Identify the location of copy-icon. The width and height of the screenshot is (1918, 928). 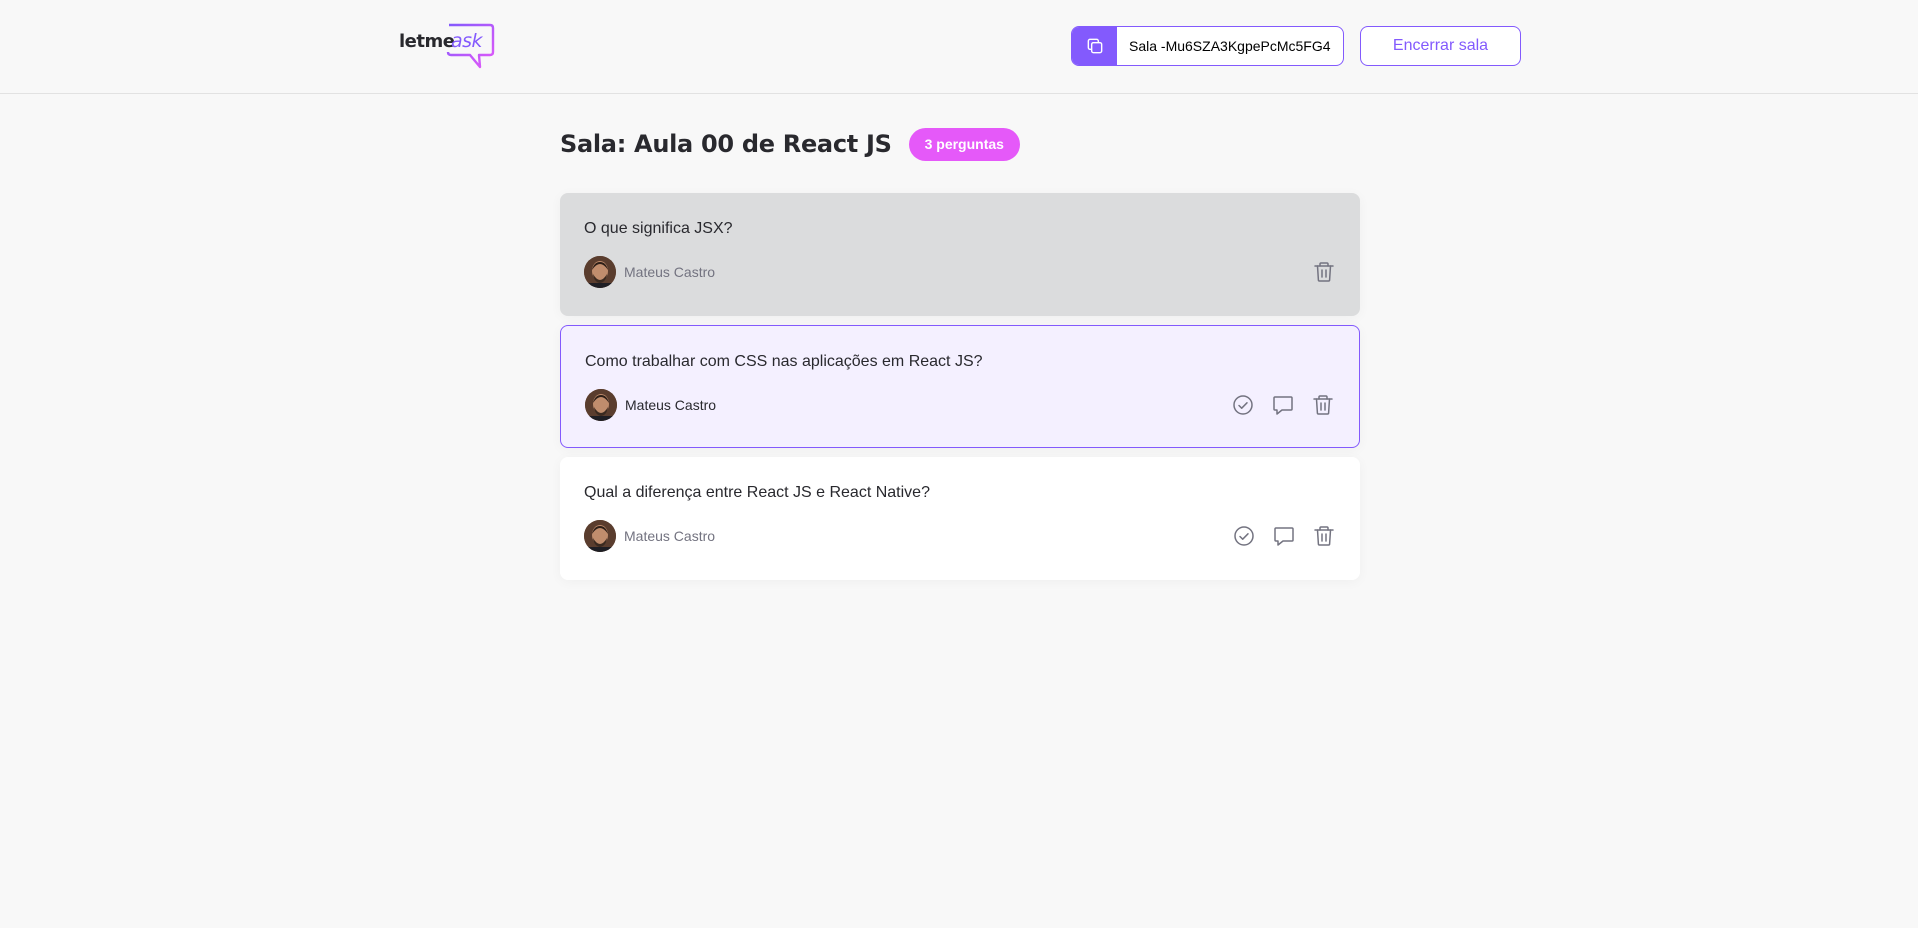
(1094, 46).